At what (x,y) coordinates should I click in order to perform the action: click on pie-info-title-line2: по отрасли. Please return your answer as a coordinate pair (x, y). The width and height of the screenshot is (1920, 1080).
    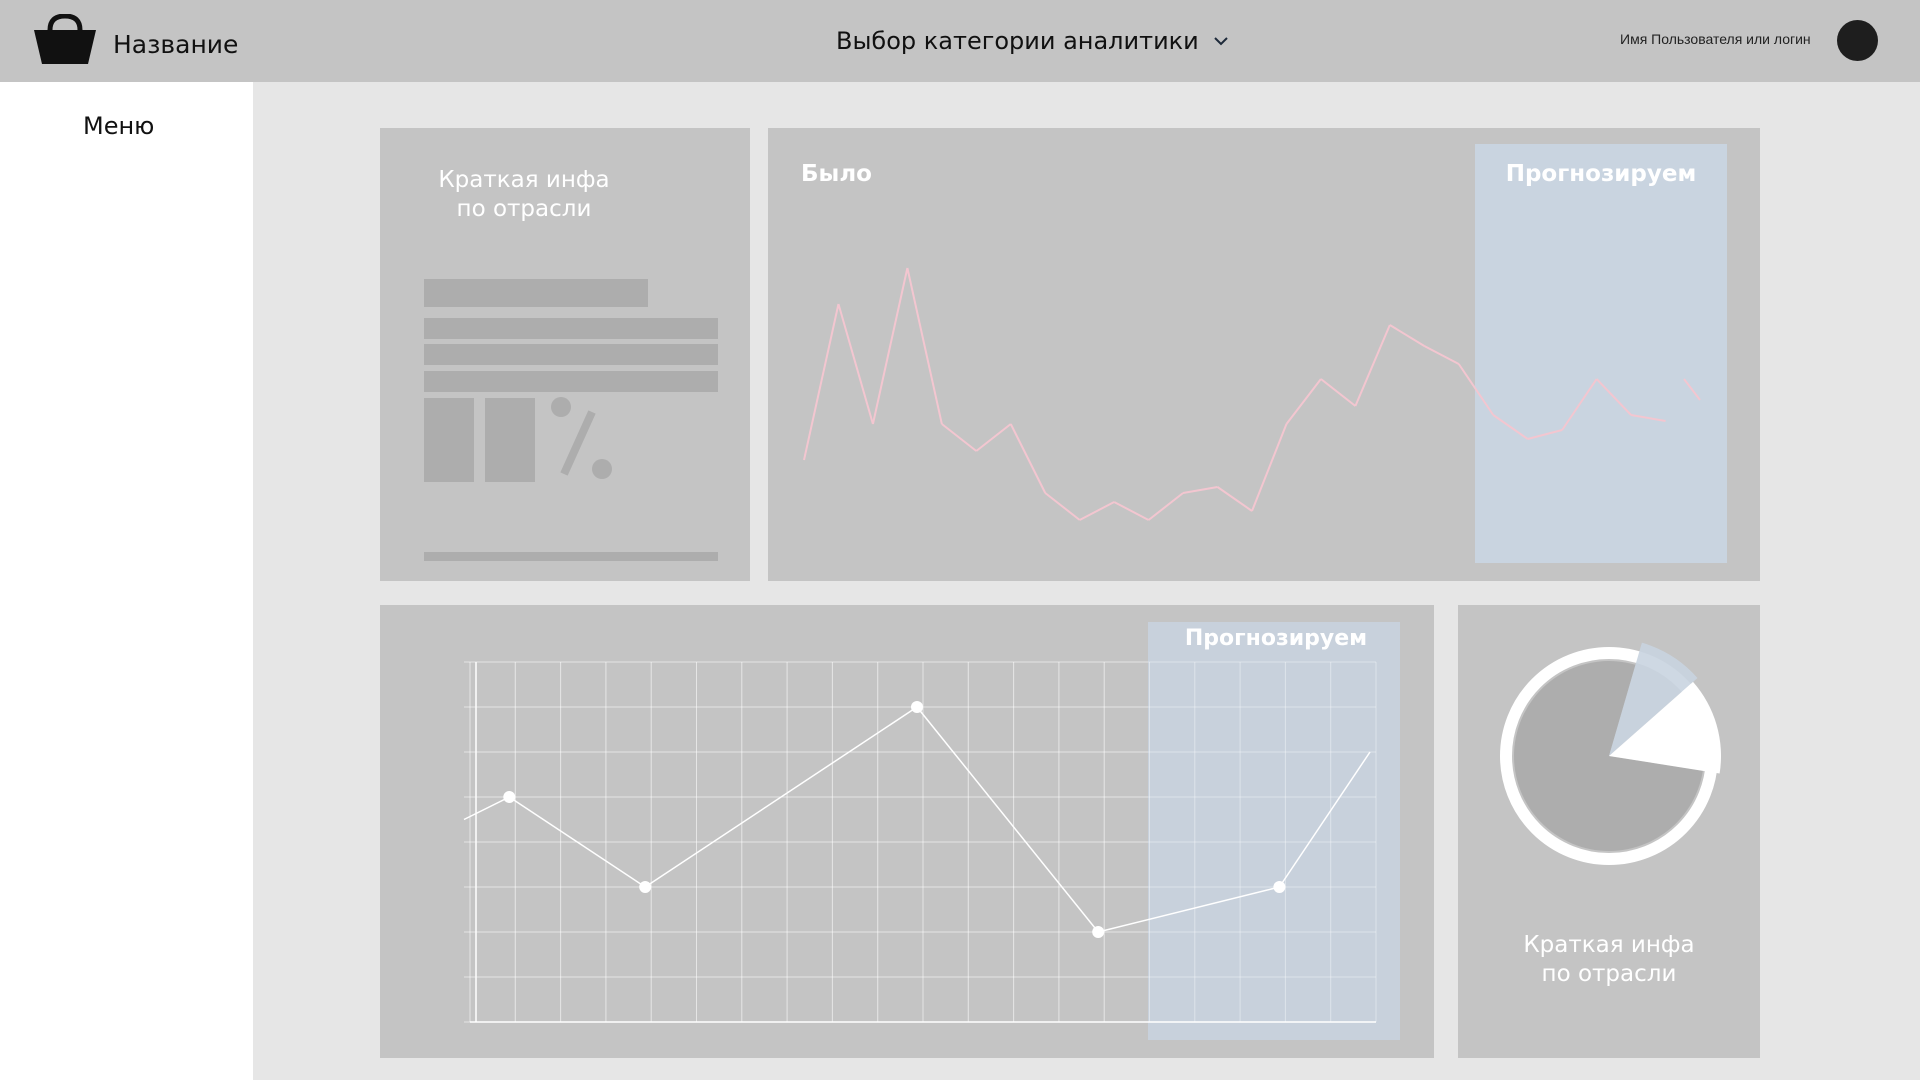
    Looking at the image, I should click on (1609, 974).